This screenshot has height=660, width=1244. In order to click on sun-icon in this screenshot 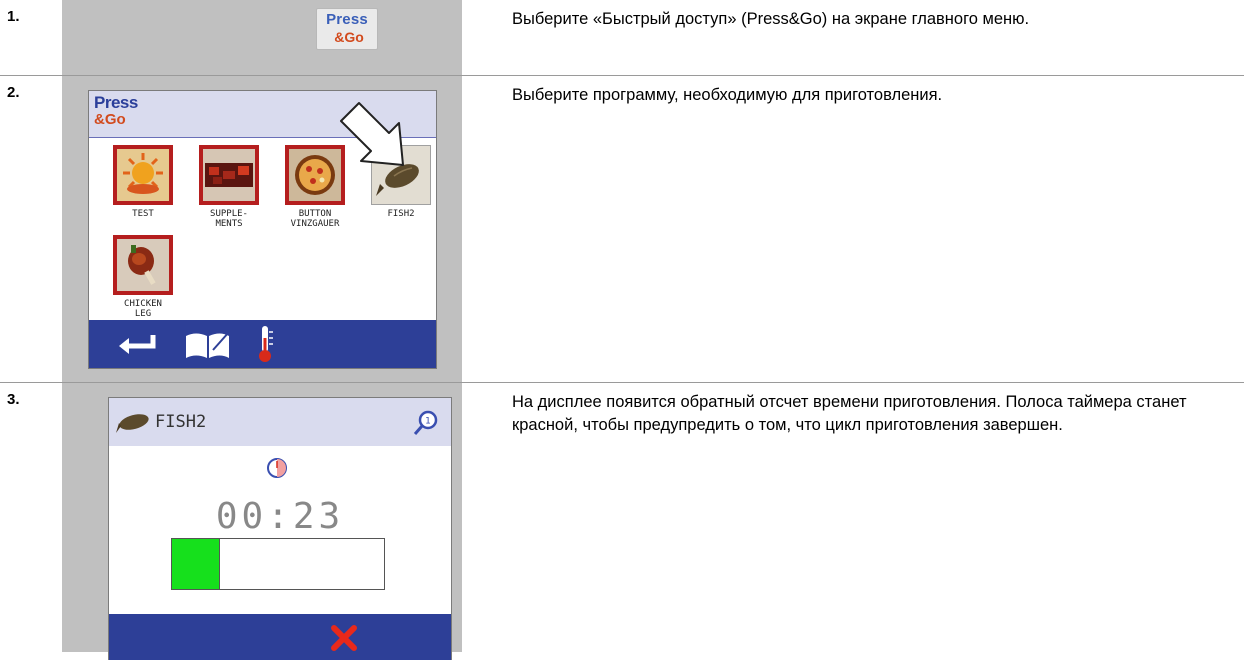, I will do `click(143, 173)`.